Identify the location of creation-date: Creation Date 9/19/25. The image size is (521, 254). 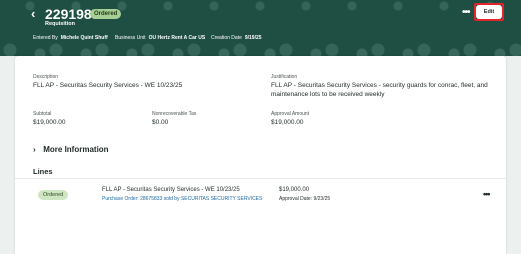
(236, 38).